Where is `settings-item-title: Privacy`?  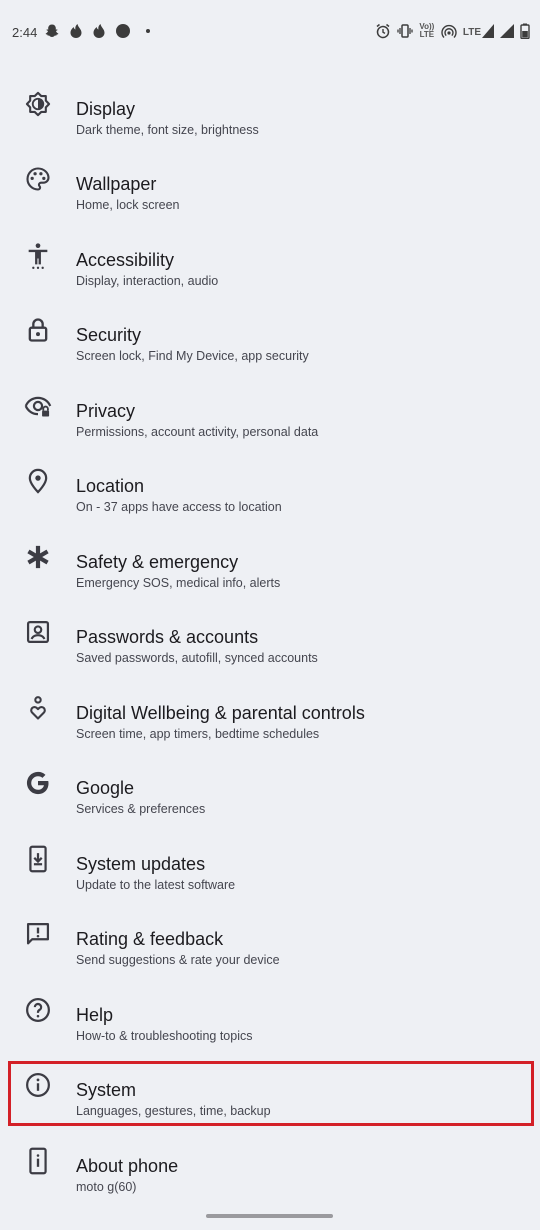
settings-item-title: Privacy is located at coordinates (106, 411).